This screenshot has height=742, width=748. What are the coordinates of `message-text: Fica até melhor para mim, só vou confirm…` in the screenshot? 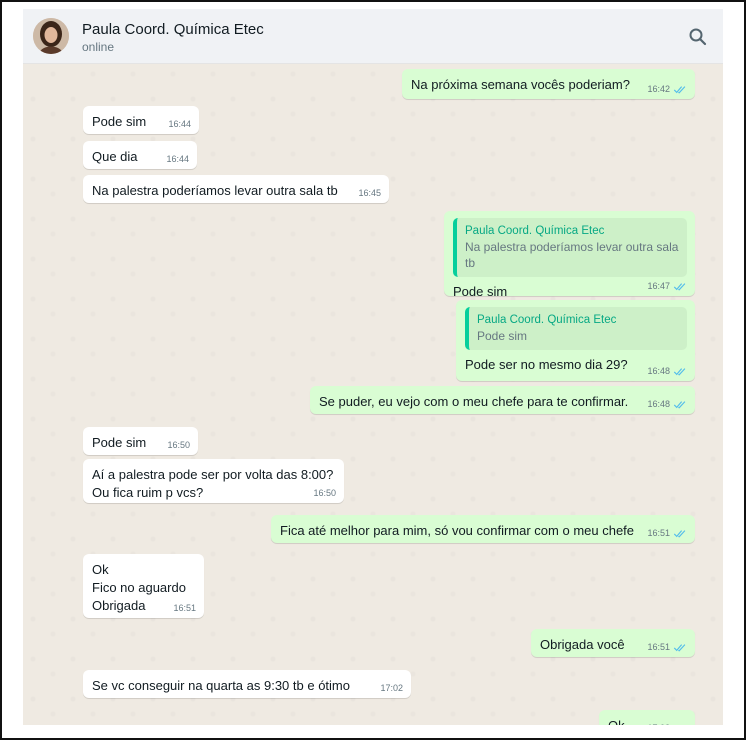 It's located at (457, 530).